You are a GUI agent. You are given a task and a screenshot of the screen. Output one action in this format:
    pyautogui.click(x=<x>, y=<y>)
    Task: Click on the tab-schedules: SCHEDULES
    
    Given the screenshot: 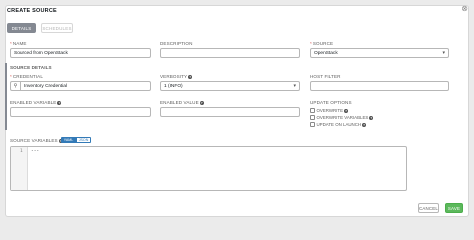 What is the action you would take?
    pyautogui.click(x=57, y=28)
    